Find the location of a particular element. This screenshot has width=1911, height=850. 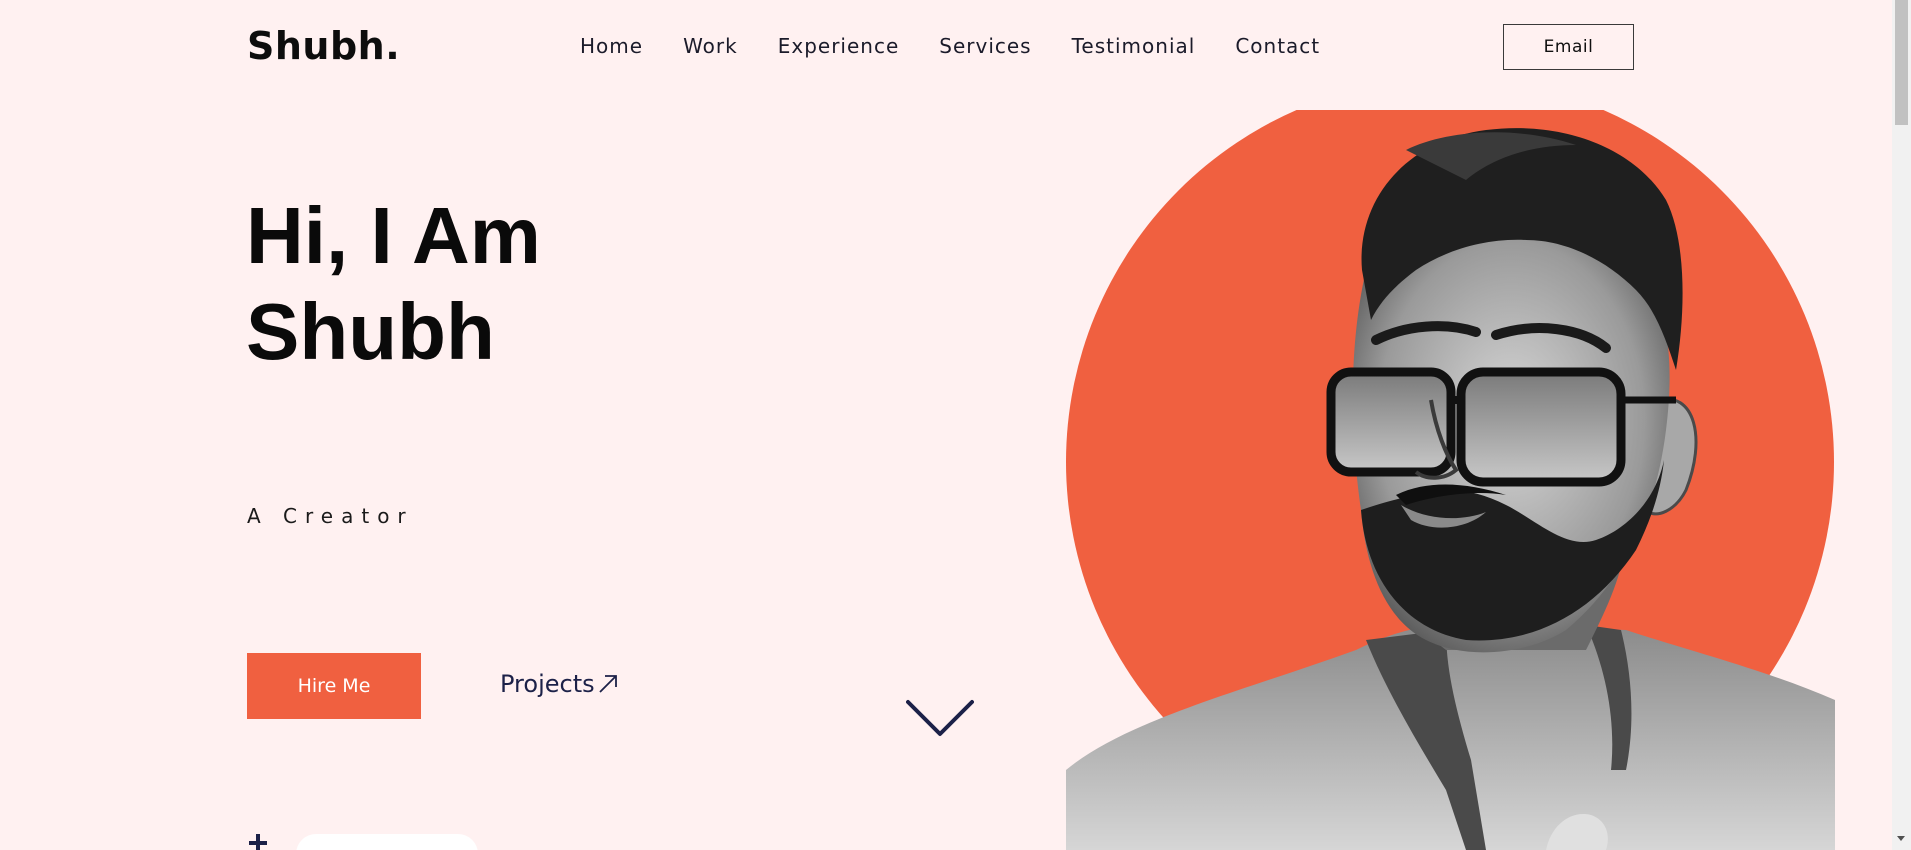

nav-services: Services is located at coordinates (985, 46).